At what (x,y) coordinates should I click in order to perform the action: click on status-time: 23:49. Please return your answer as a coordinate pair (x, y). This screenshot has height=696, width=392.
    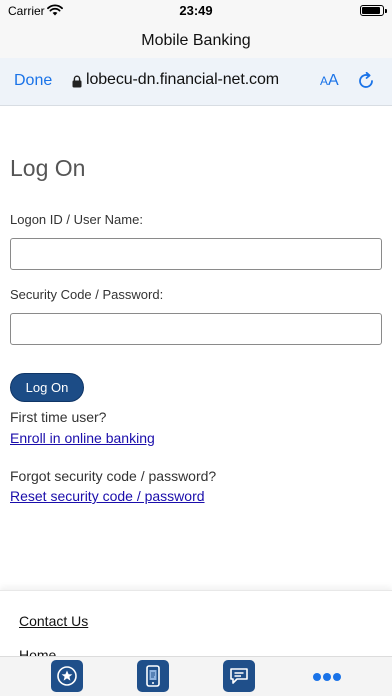
    Looking at the image, I should click on (196, 10).